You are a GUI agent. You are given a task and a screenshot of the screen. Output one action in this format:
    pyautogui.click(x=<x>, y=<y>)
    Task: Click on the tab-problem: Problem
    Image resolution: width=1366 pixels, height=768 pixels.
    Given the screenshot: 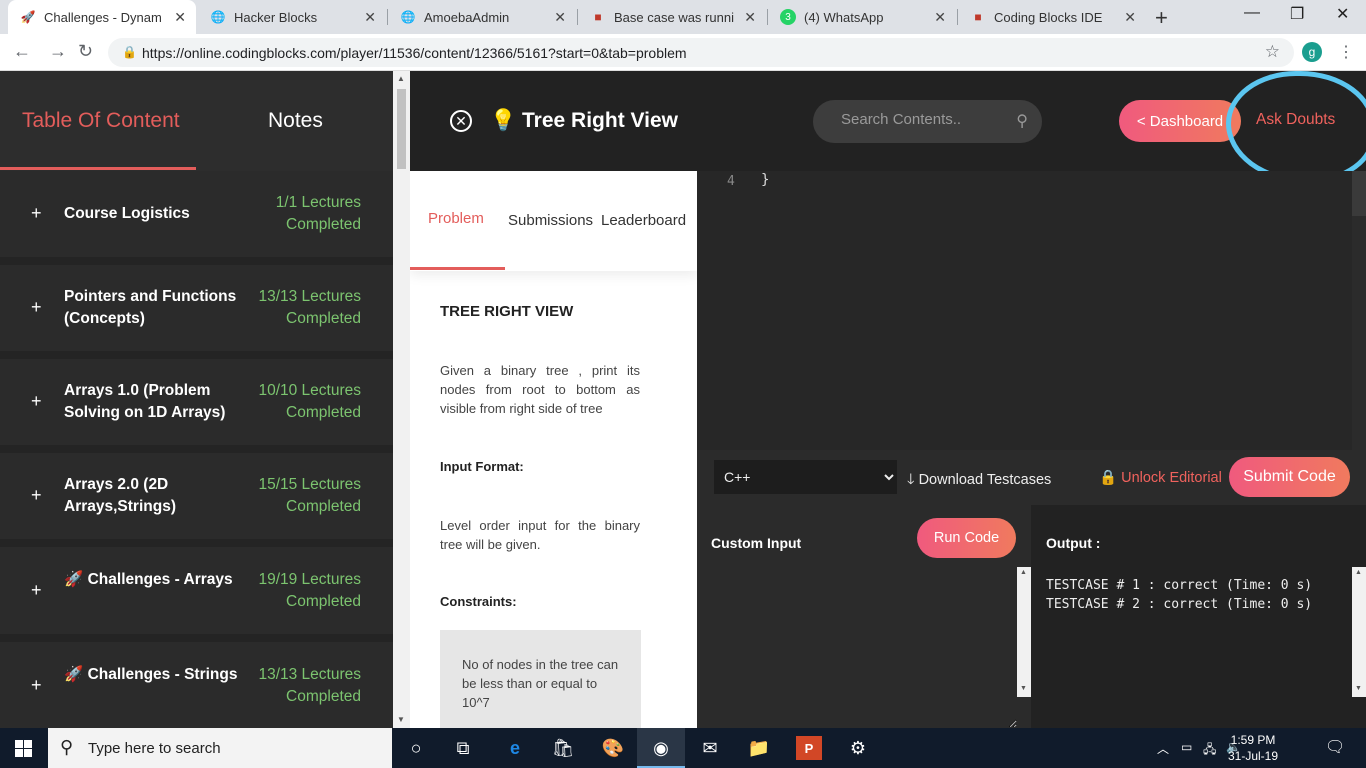 What is the action you would take?
    pyautogui.click(x=456, y=218)
    